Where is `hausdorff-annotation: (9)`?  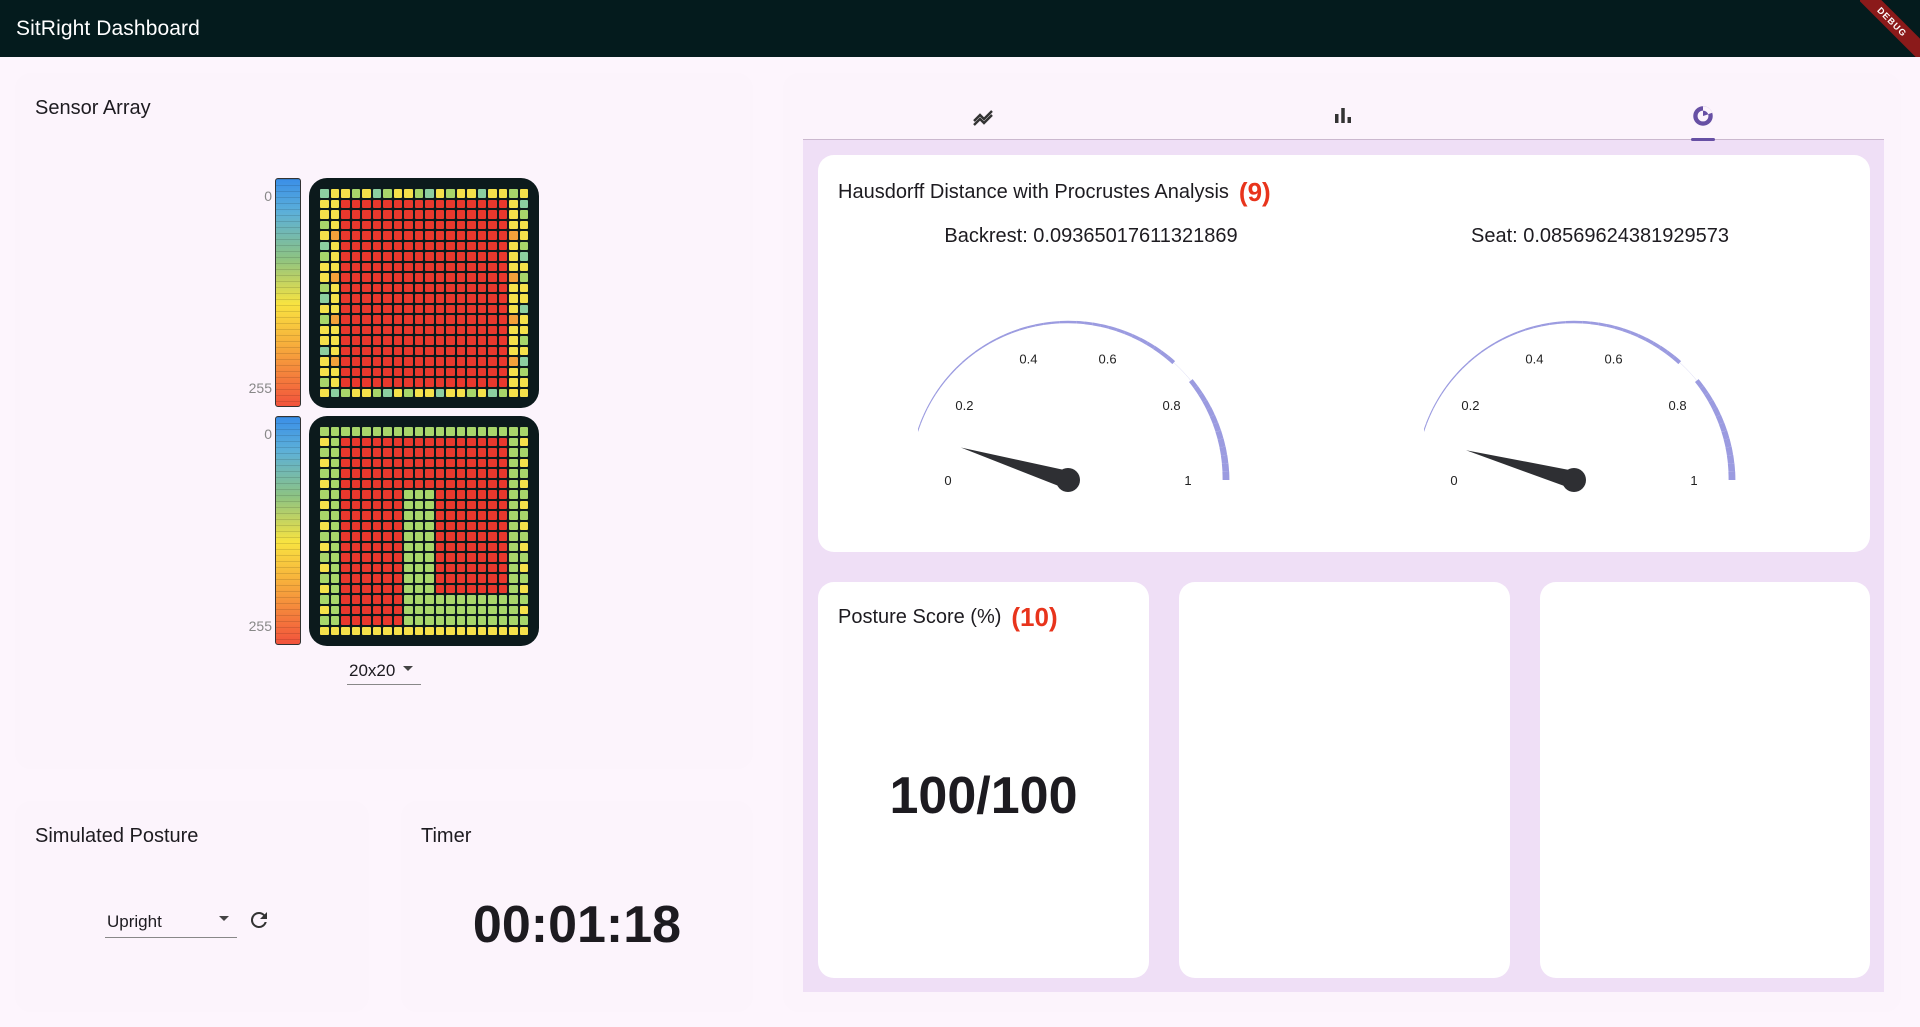 hausdorff-annotation: (9) is located at coordinates (1254, 192).